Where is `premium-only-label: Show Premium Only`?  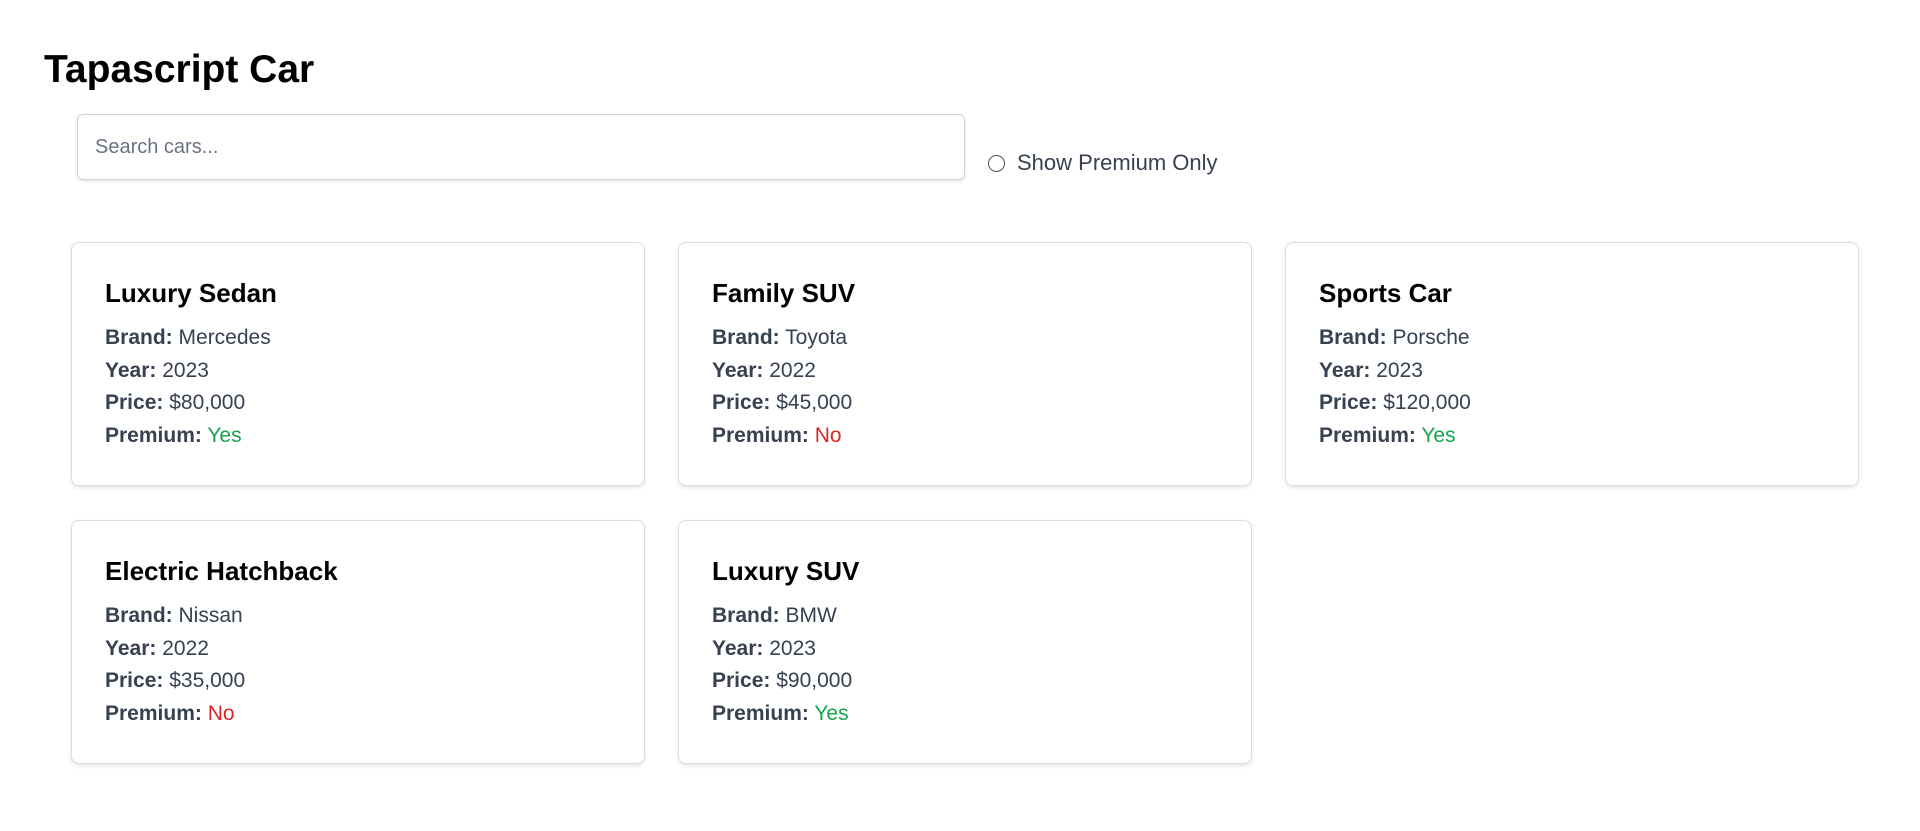
premium-only-label: Show Premium Only is located at coordinates (1117, 162).